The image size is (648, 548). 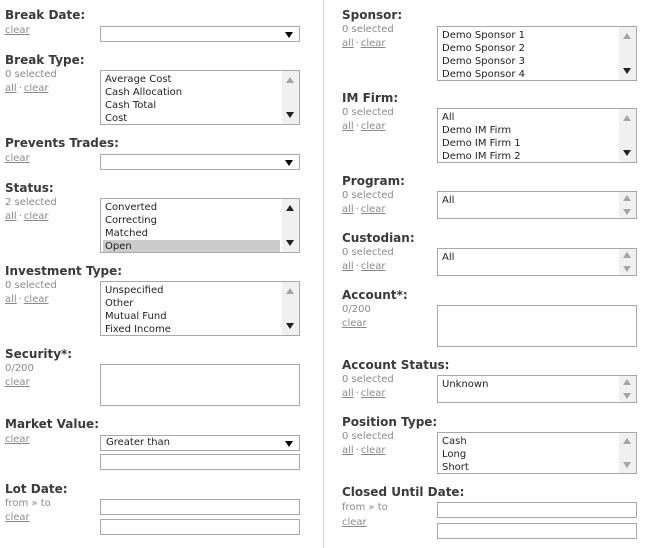 I want to click on prevents-trades-clear-link: clear, so click(x=17, y=158).